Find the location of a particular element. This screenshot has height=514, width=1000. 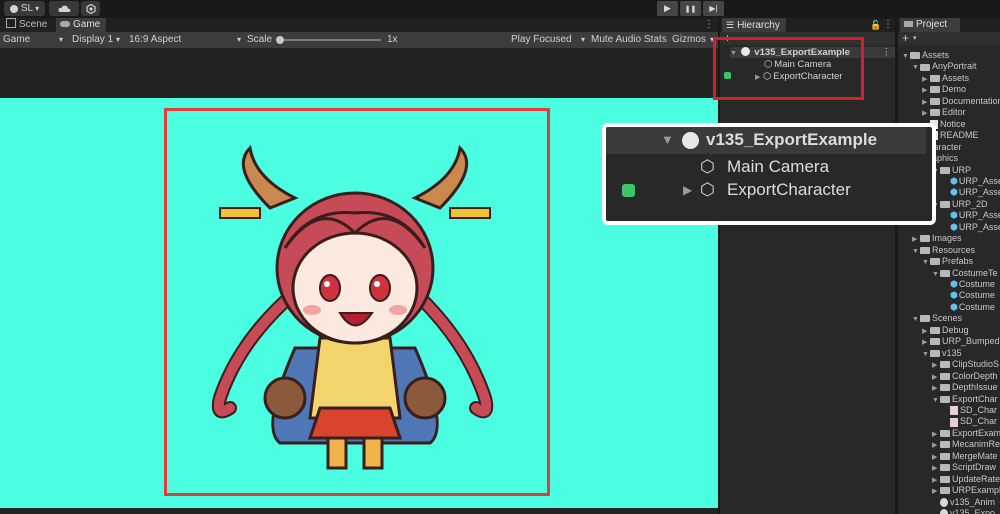

display-dropdown: Display 1 ▾ is located at coordinates (96, 40).